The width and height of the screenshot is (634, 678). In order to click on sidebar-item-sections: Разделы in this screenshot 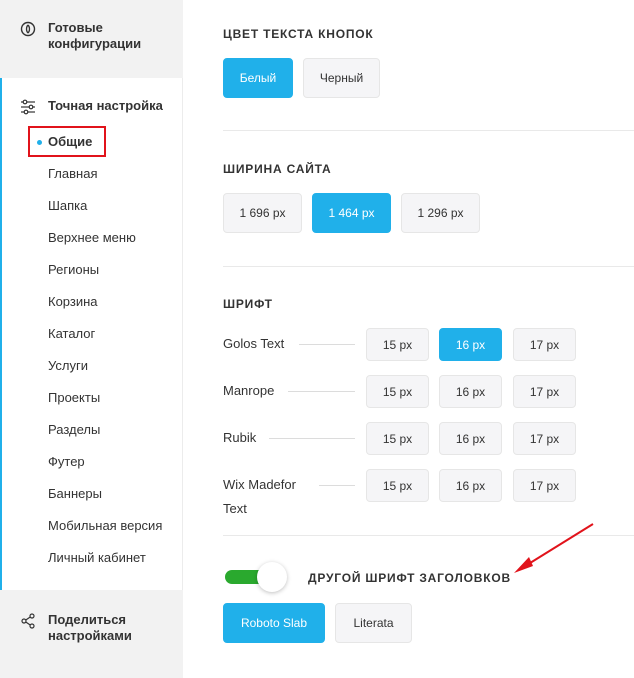, I will do `click(105, 430)`.